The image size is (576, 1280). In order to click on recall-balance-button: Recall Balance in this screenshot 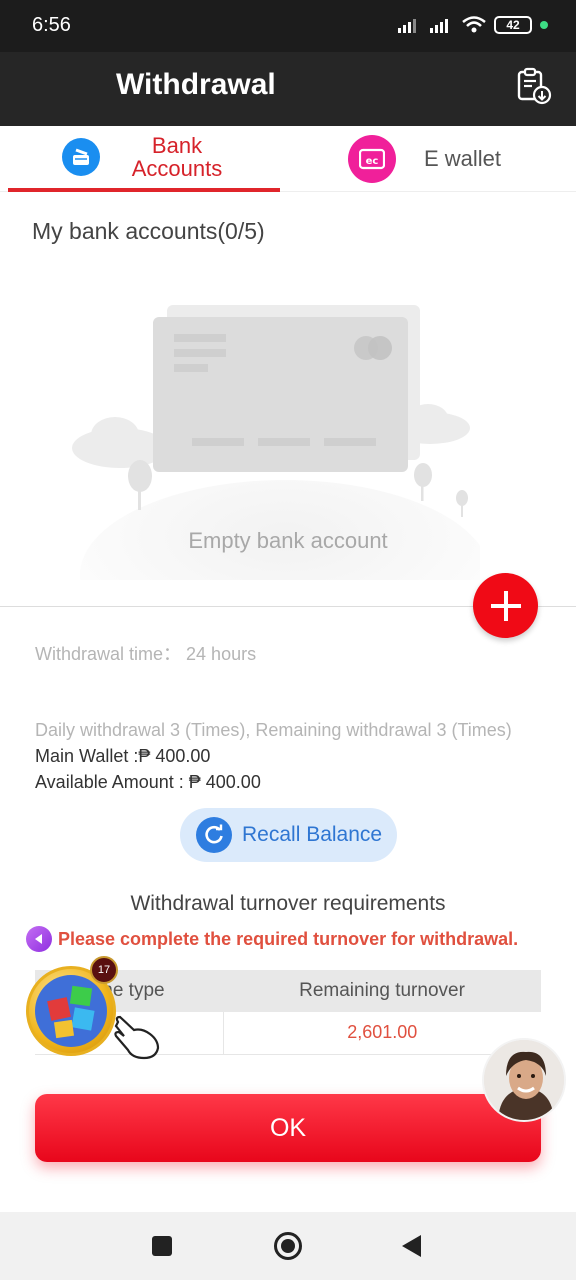, I will do `click(288, 835)`.